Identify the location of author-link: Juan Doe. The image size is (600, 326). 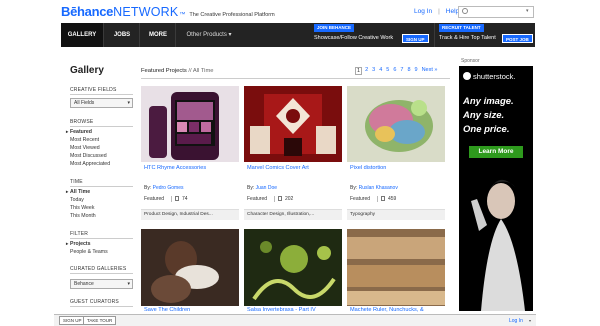
(266, 188).